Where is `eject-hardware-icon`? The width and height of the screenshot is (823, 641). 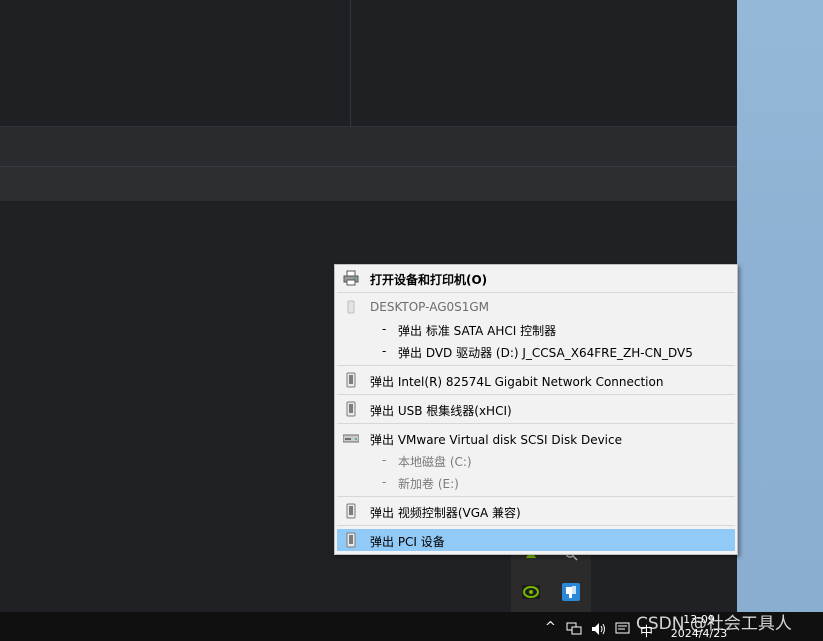
eject-hardware-icon is located at coordinates (571, 592).